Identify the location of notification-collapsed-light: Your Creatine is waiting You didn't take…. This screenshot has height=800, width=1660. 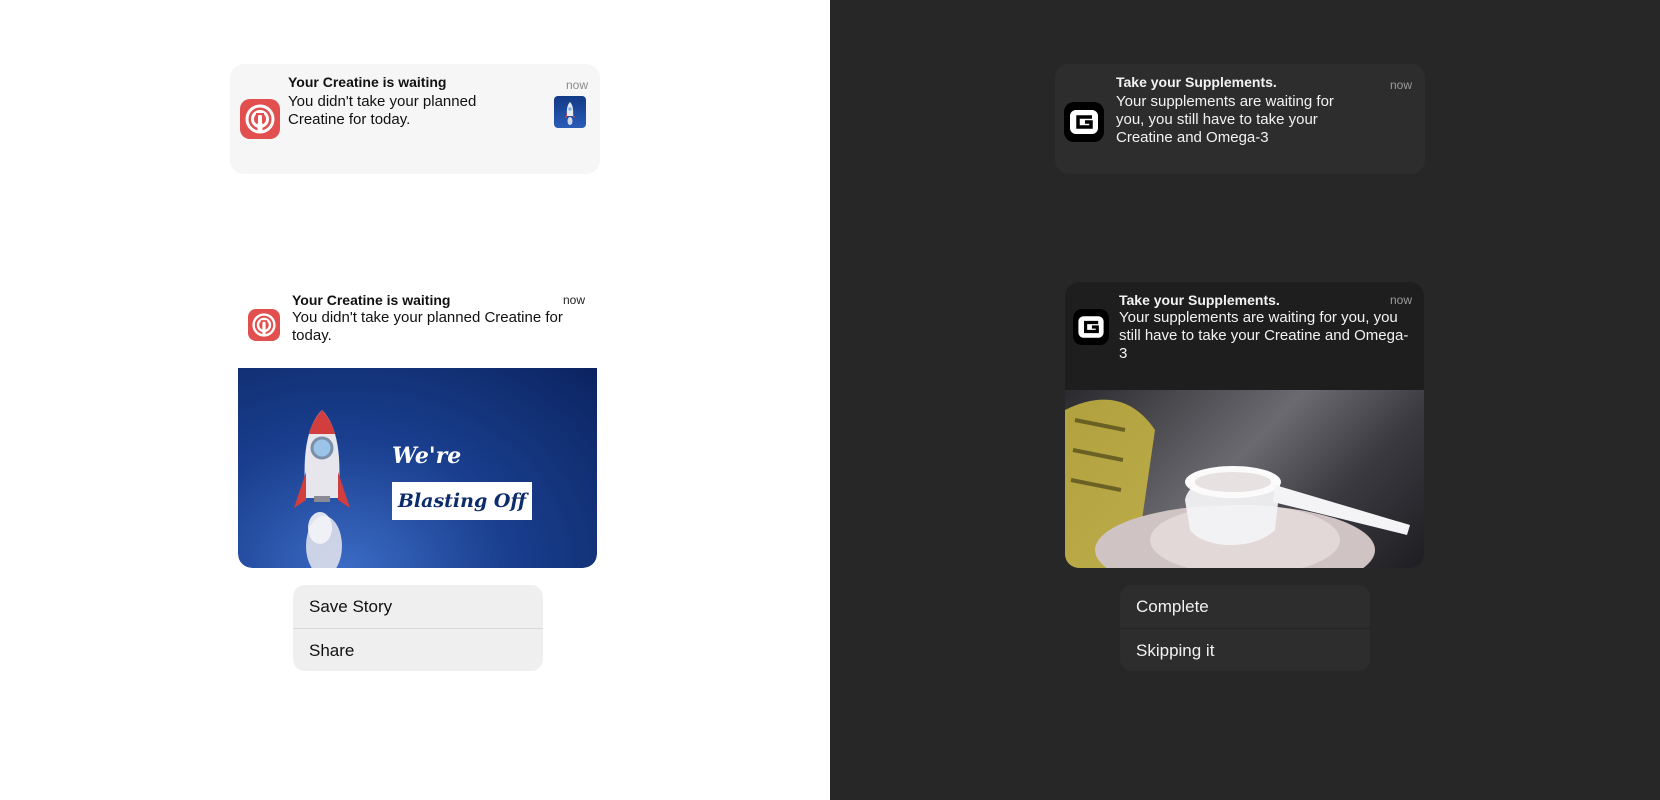
(415, 119).